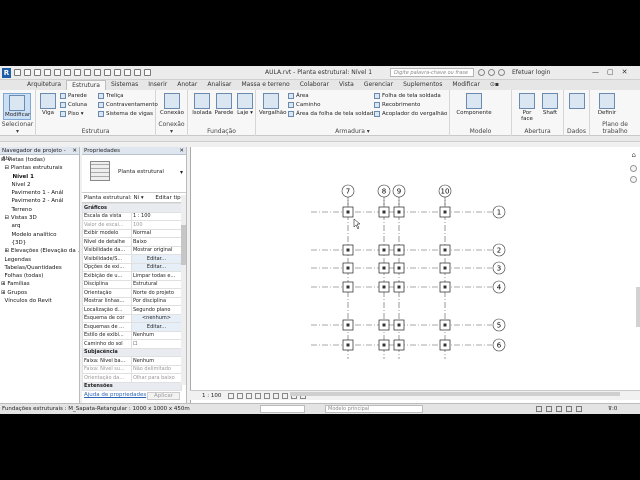  I want to click on group-label-conexao: Conexão ▾, so click(171, 128).